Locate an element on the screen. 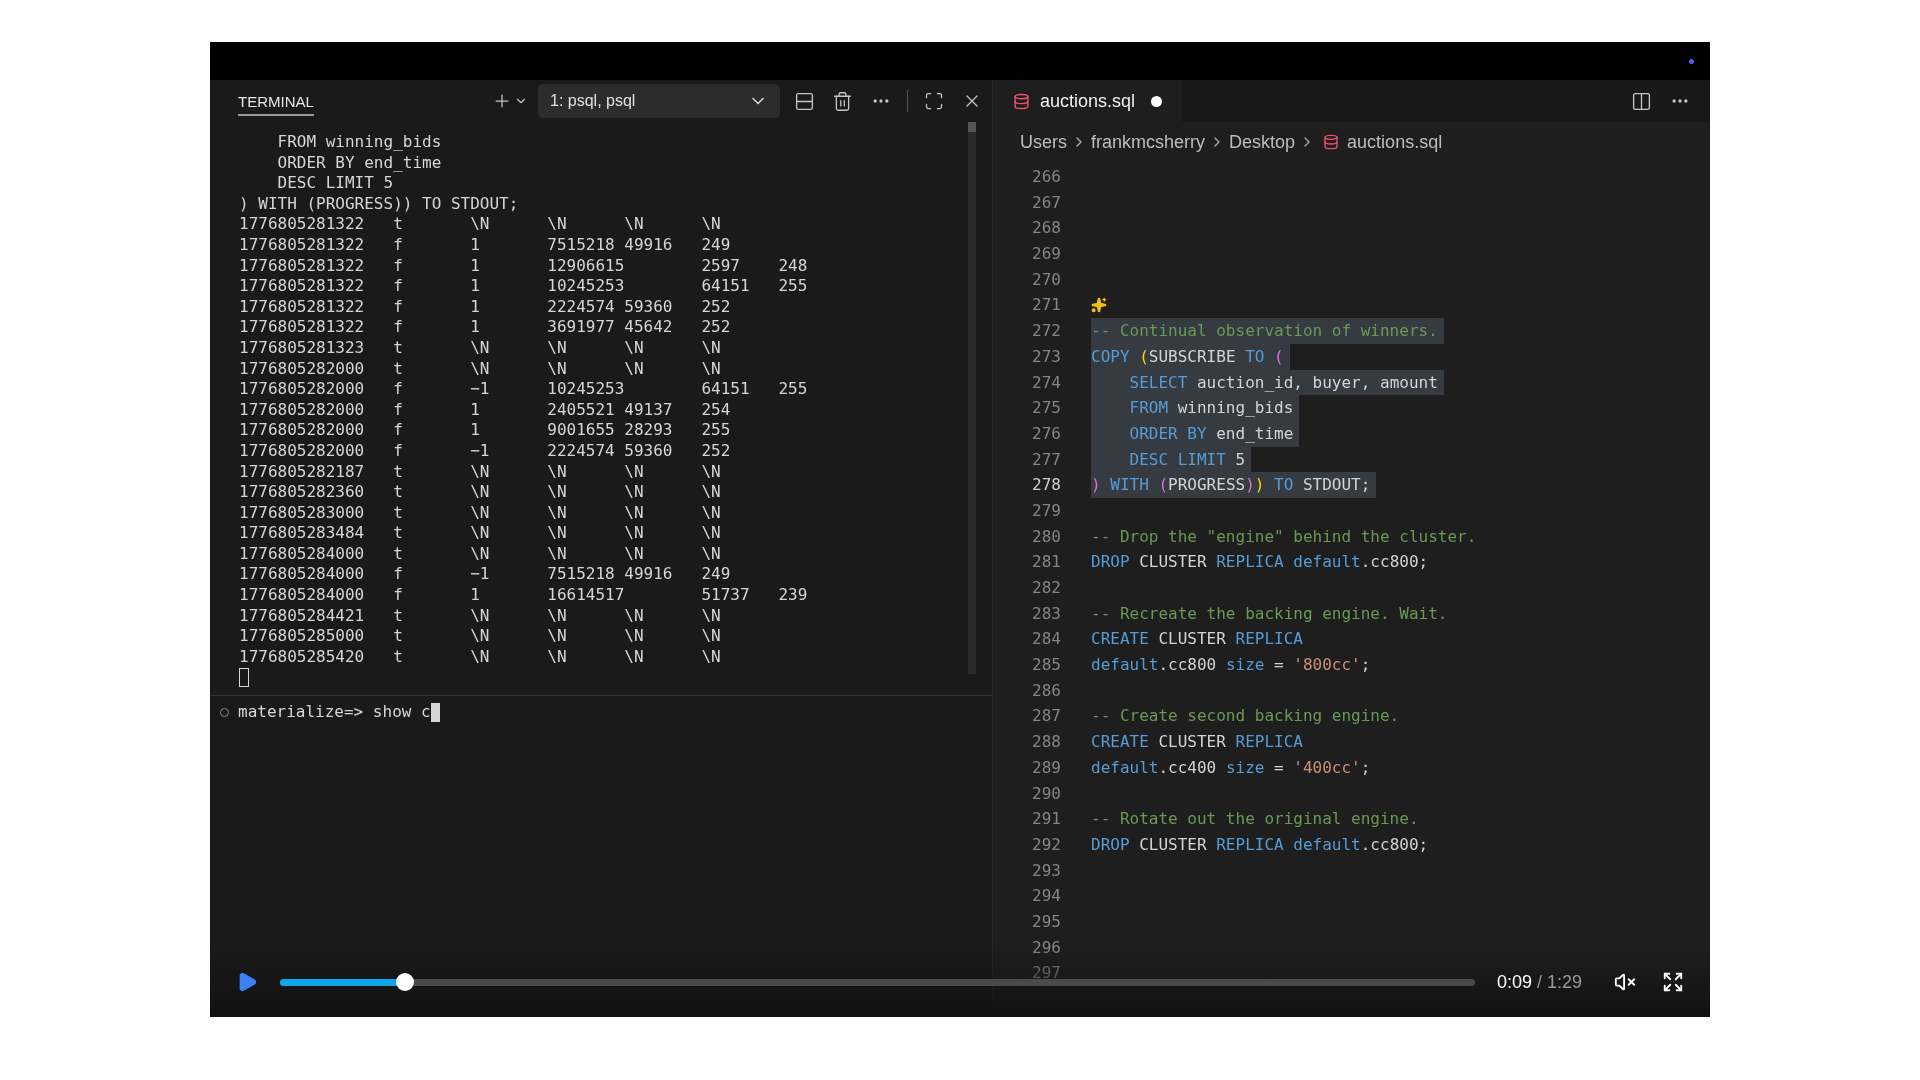  terminal-line: 1776805283484 t \N \N \N \N is located at coordinates (480, 533).